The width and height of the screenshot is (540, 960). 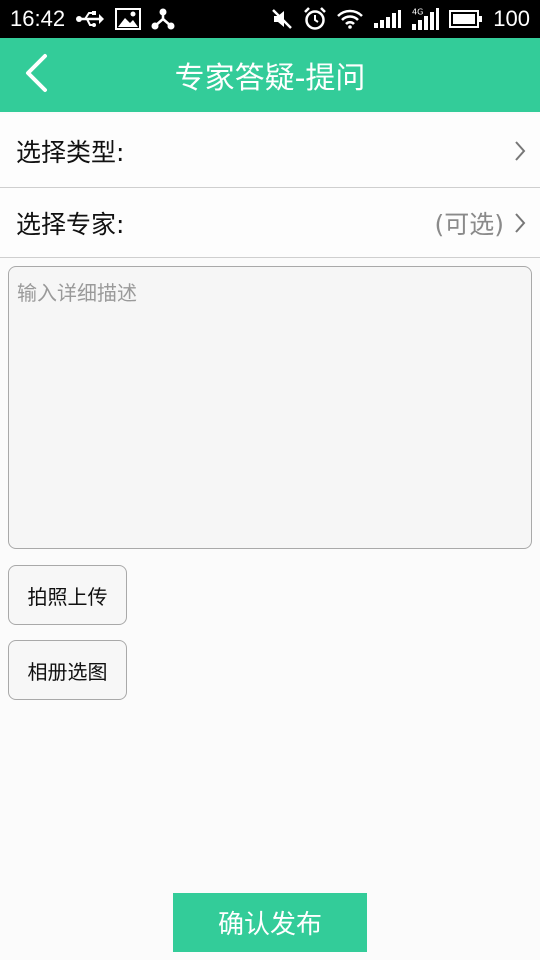 What do you see at coordinates (128, 19) in the screenshot?
I see `image-icon` at bounding box center [128, 19].